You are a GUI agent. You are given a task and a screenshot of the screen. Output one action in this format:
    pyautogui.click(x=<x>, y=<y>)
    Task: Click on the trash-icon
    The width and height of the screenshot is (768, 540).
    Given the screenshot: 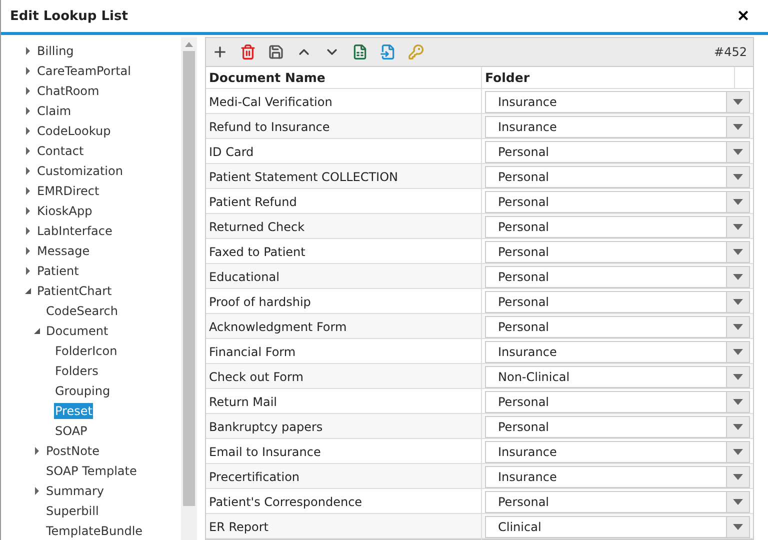 What is the action you would take?
    pyautogui.click(x=248, y=52)
    